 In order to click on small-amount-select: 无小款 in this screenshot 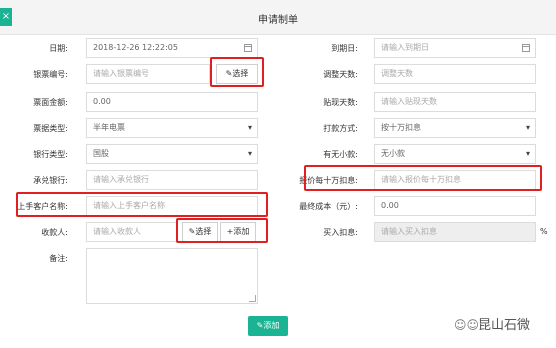, I will do `click(455, 154)`.